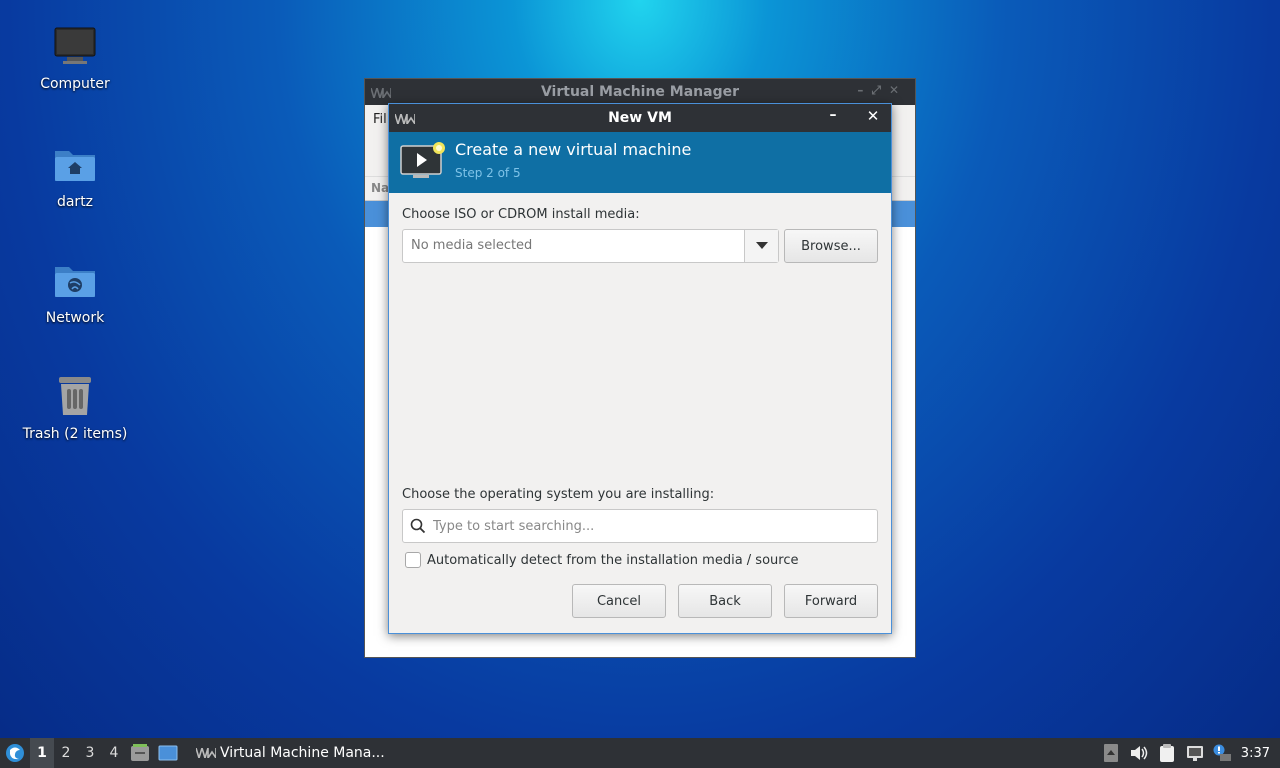 The width and height of the screenshot is (1280, 768). Describe the element at coordinates (42, 753) in the screenshot. I see `workspace-1: 1` at that location.